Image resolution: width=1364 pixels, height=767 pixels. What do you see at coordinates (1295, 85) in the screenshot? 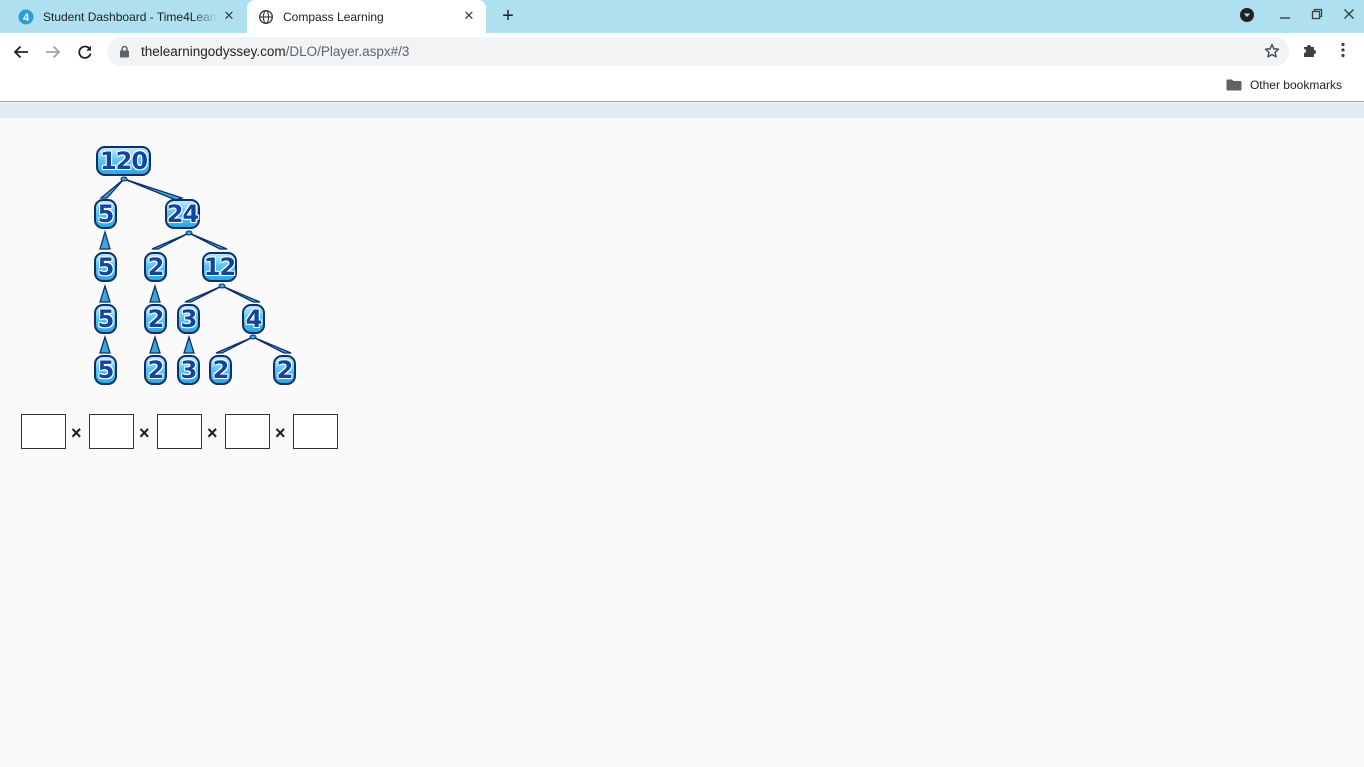
I see `other-bookmarks-label: Other bookmarks` at bounding box center [1295, 85].